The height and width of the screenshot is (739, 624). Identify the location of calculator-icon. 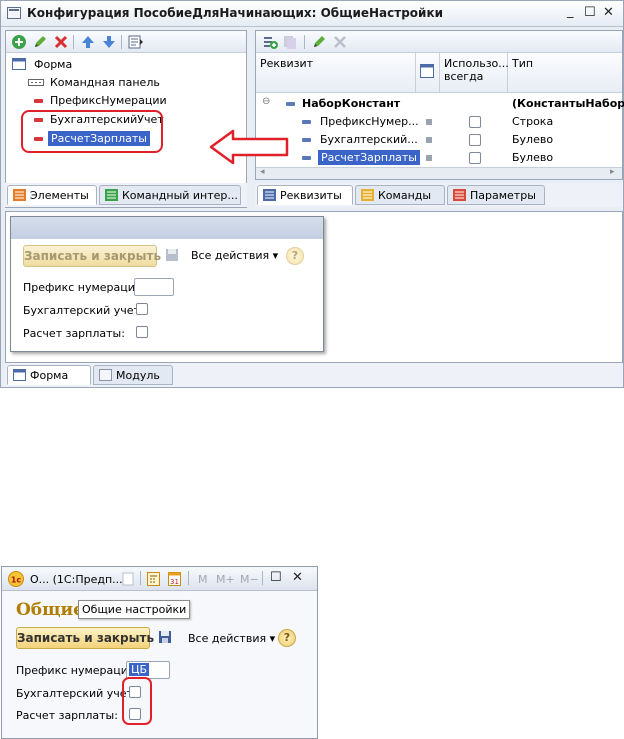
(153, 579).